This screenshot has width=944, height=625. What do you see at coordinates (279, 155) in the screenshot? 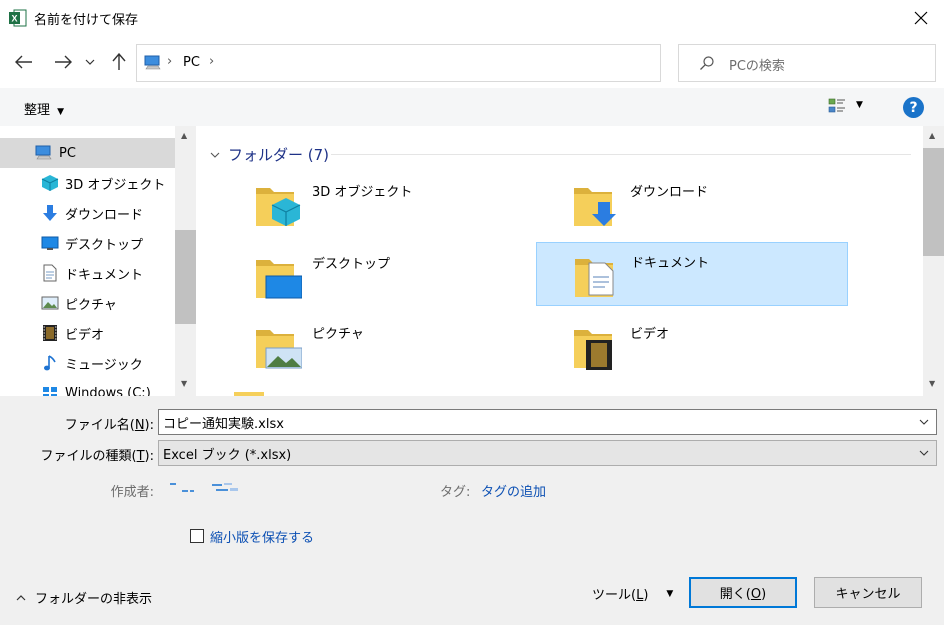
I see `group-header-label: フォルダー (7)` at bounding box center [279, 155].